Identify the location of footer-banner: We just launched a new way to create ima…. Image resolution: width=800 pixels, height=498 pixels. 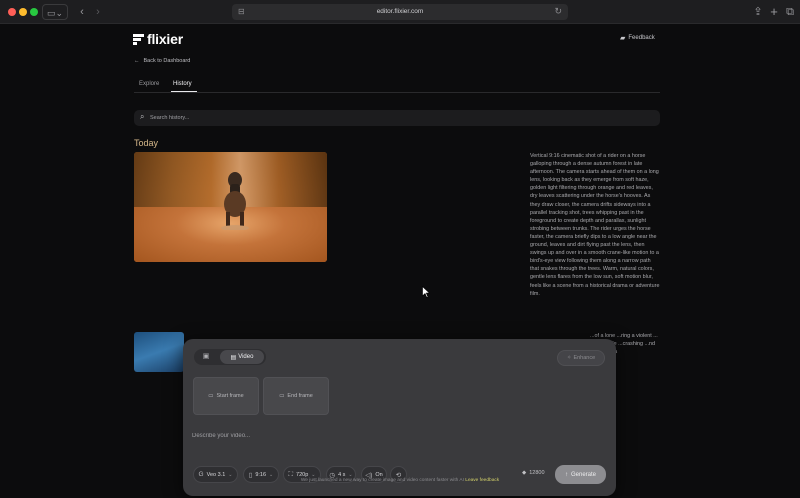
(400, 480).